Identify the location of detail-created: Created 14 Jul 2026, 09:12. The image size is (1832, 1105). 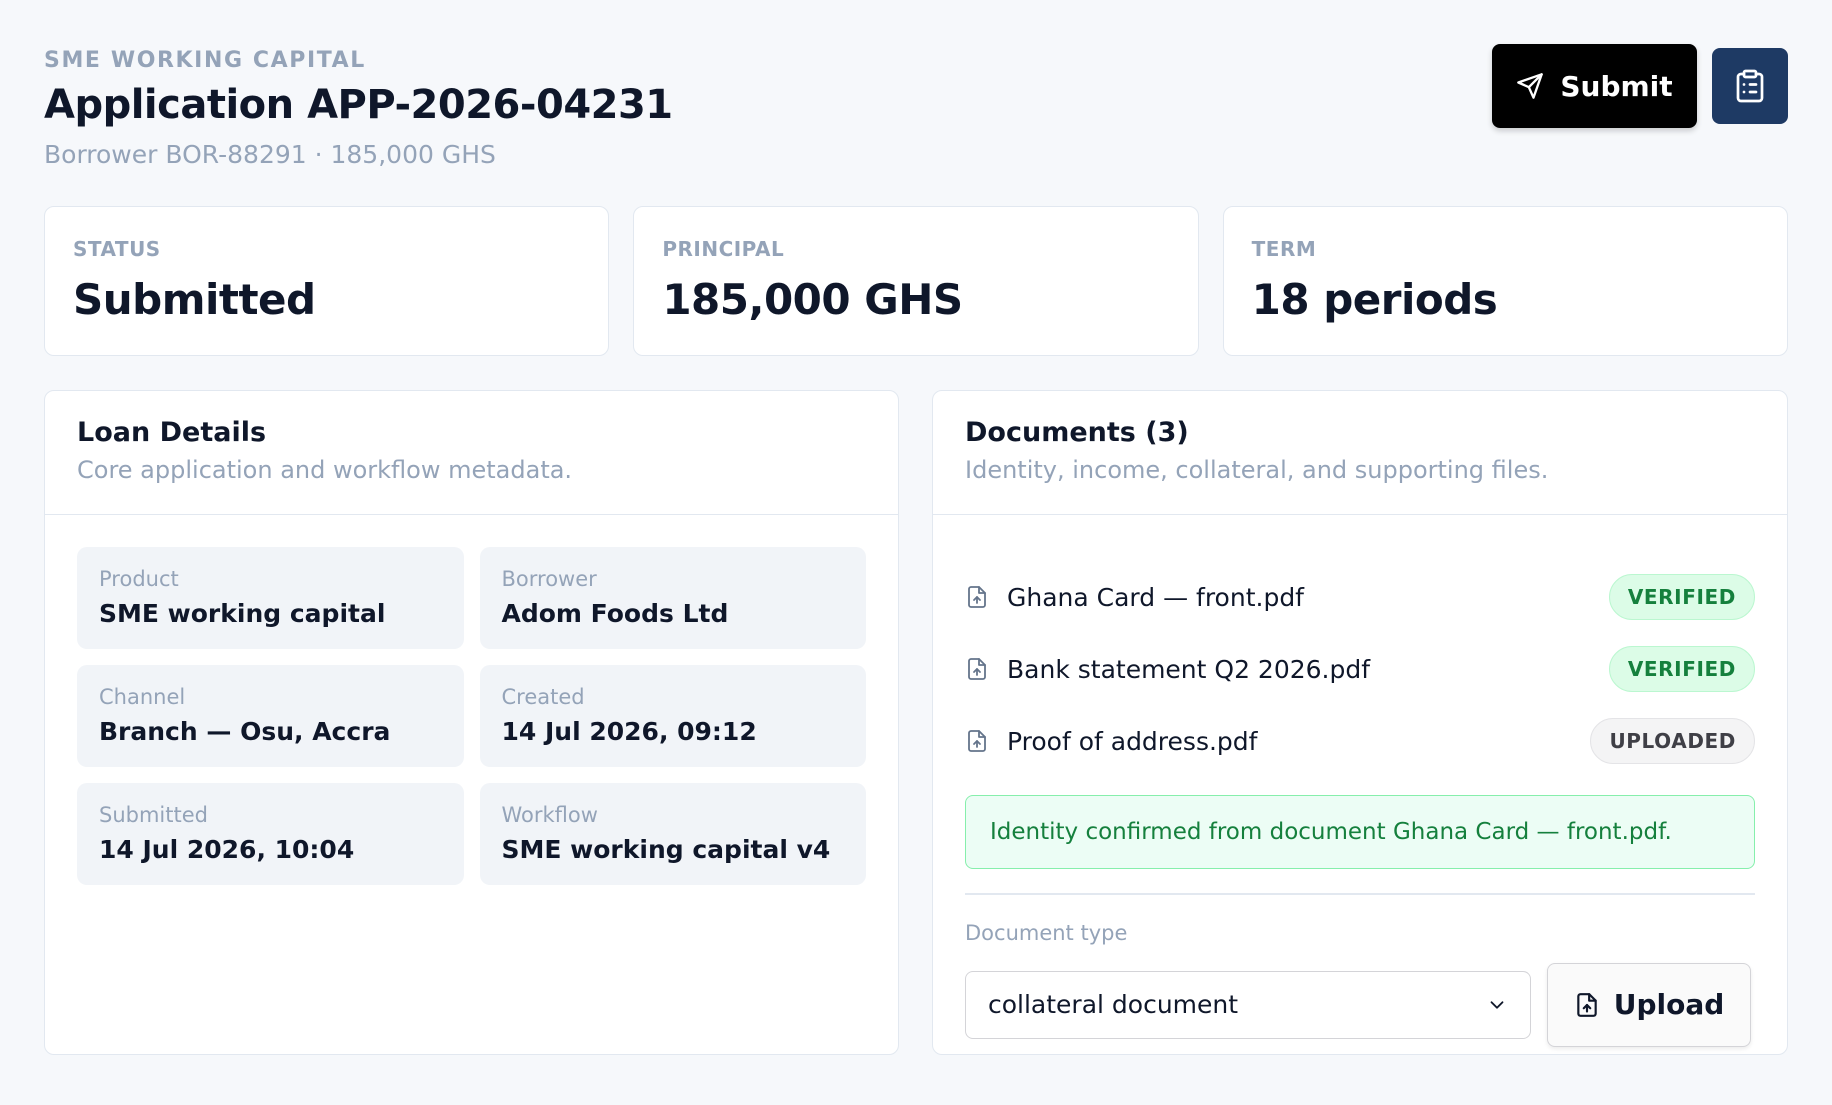
(672, 716).